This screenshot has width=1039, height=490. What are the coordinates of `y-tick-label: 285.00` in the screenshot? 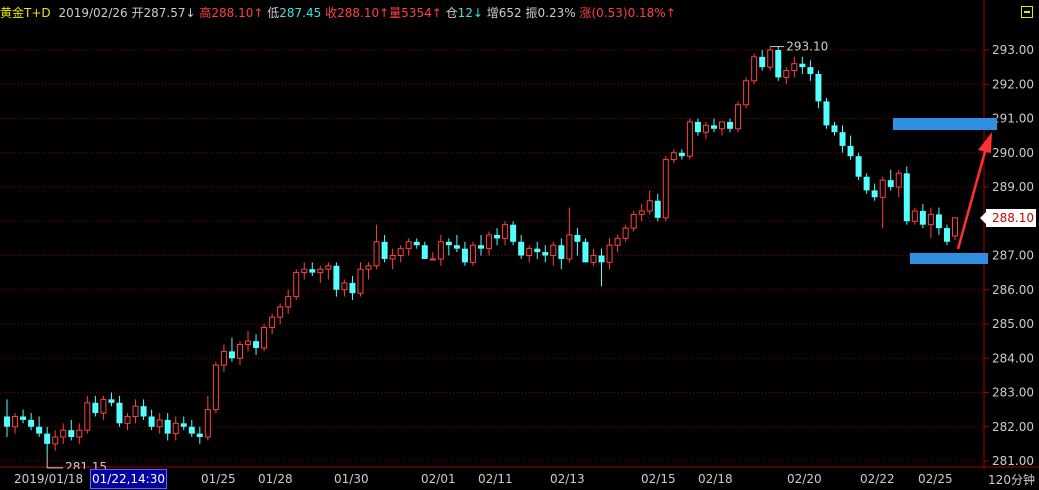 It's located at (1013, 324).